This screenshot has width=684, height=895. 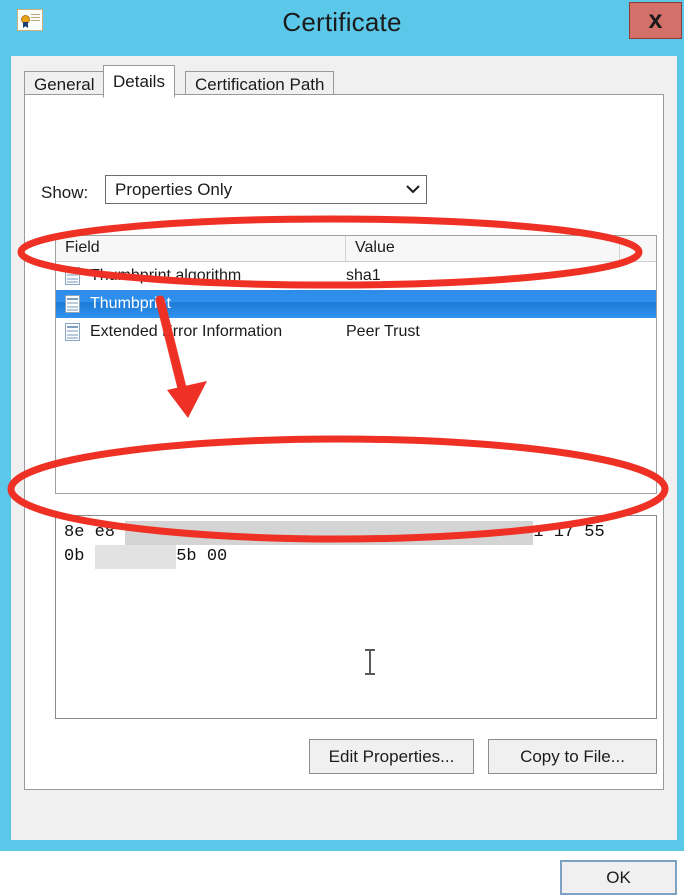 I want to click on row-field-name: Thumbprint algorithm, so click(x=166, y=275).